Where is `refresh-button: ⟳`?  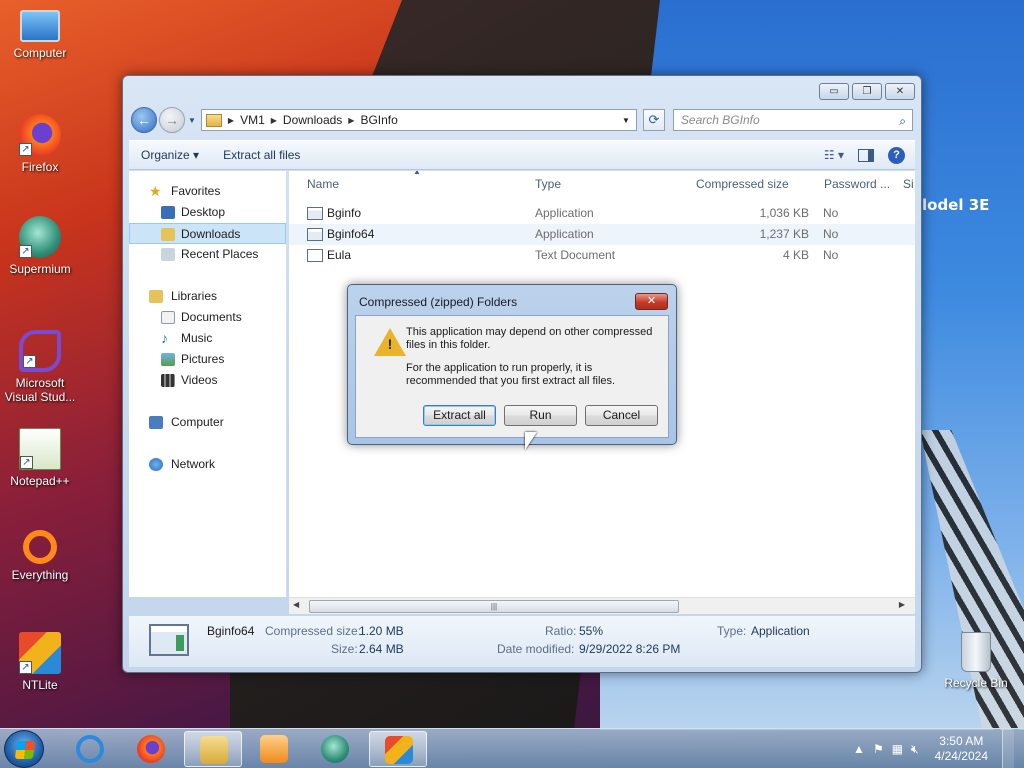
refresh-button: ⟳ is located at coordinates (653, 120).